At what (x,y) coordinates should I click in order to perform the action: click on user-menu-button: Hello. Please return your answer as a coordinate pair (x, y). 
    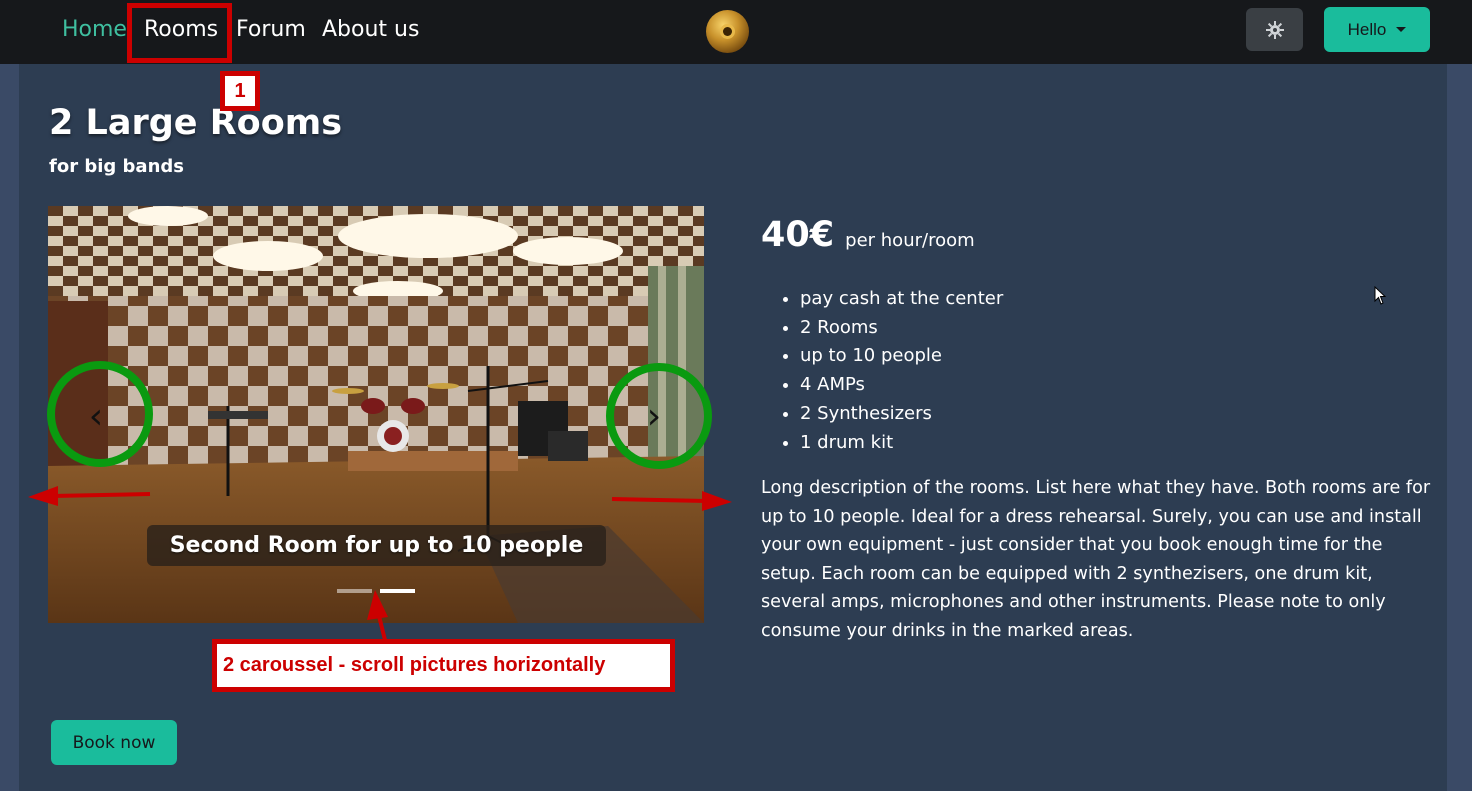
    Looking at the image, I should click on (1377, 29).